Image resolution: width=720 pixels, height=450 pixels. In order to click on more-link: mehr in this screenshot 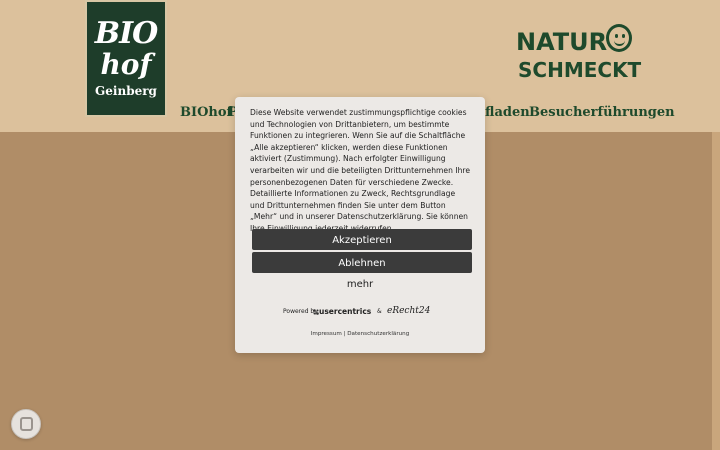, I will do `click(360, 284)`.